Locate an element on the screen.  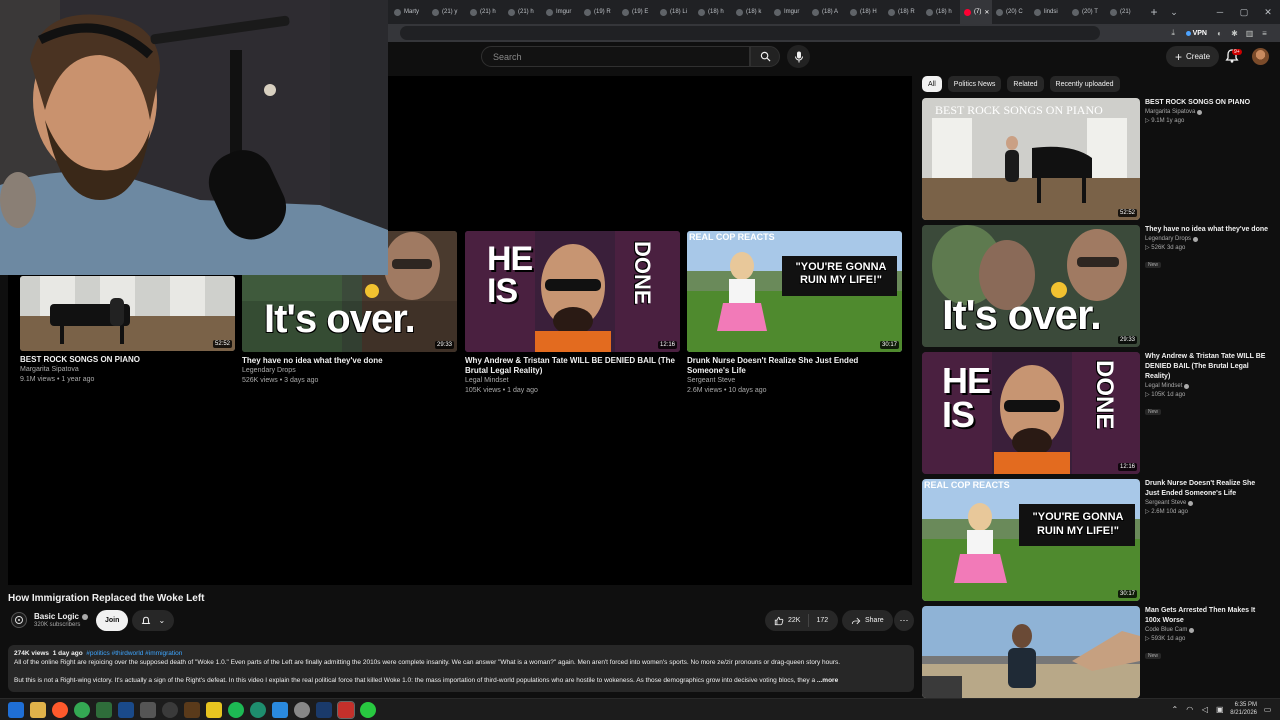
notepad-icon is located at coordinates (280, 710).